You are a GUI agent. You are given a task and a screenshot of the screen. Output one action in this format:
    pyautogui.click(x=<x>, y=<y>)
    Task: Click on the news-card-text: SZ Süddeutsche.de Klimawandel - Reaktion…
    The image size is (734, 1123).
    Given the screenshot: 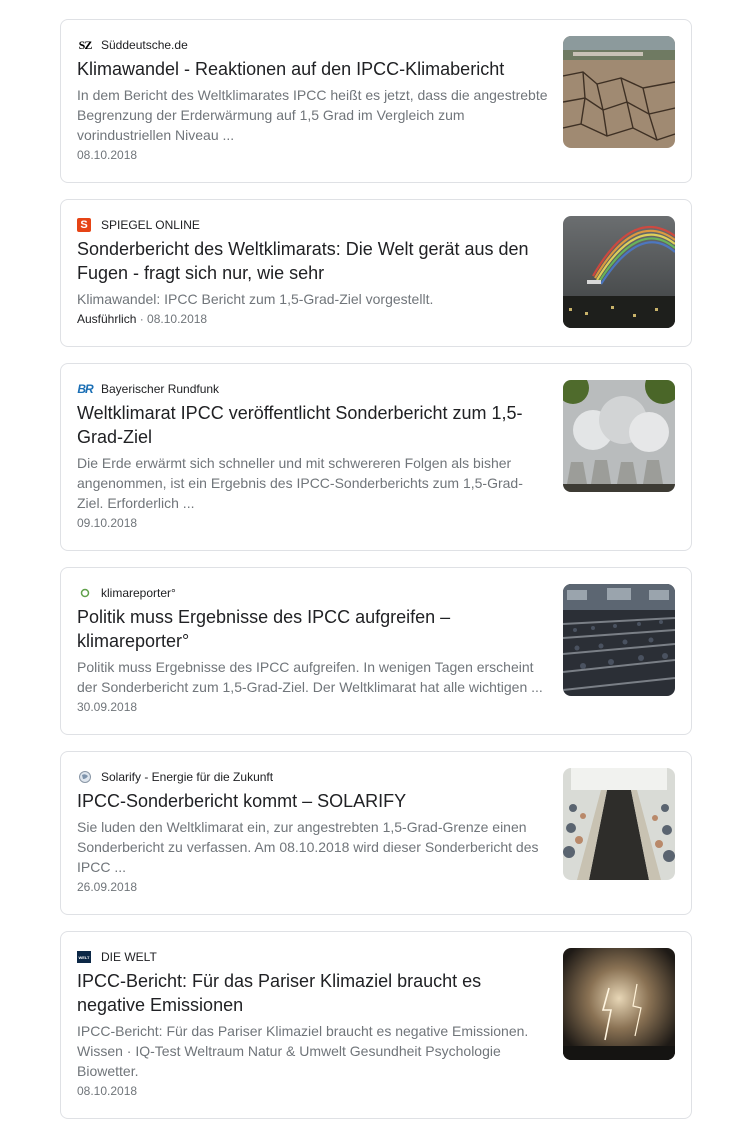 What is the action you would take?
    pyautogui.click(x=313, y=100)
    